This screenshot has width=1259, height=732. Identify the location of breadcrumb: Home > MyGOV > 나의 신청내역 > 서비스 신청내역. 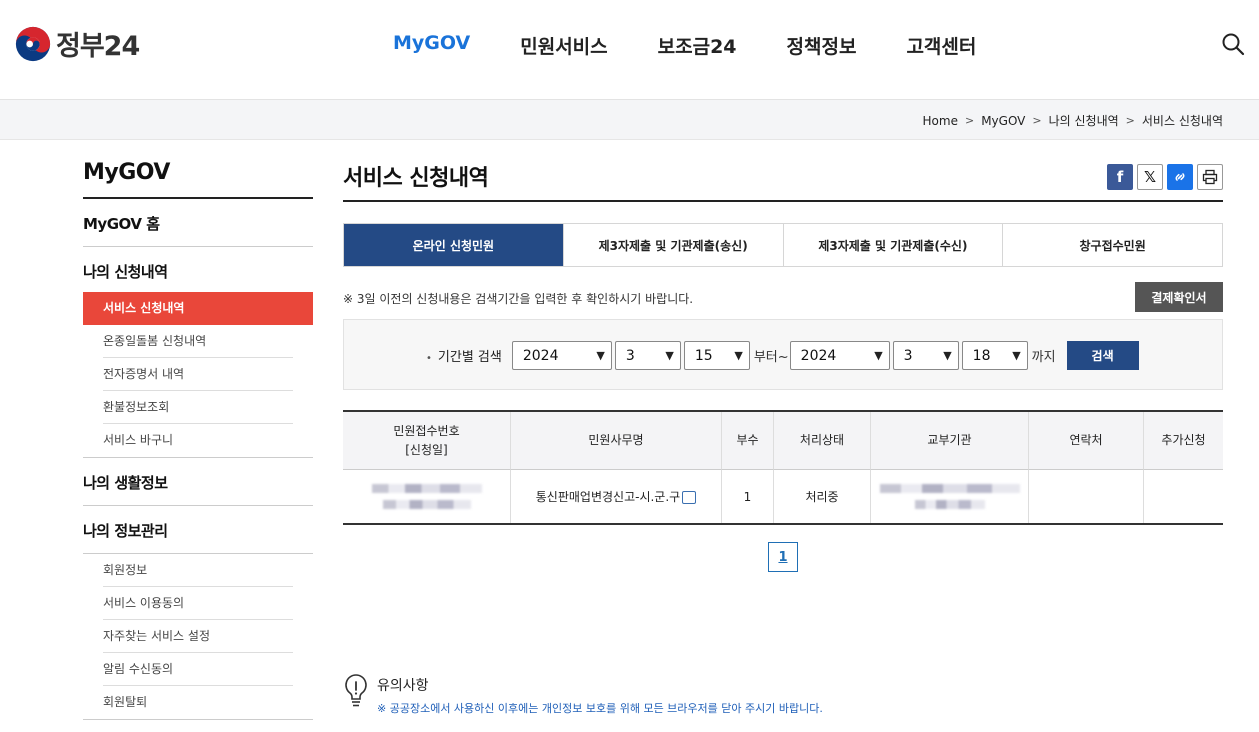
(1073, 120).